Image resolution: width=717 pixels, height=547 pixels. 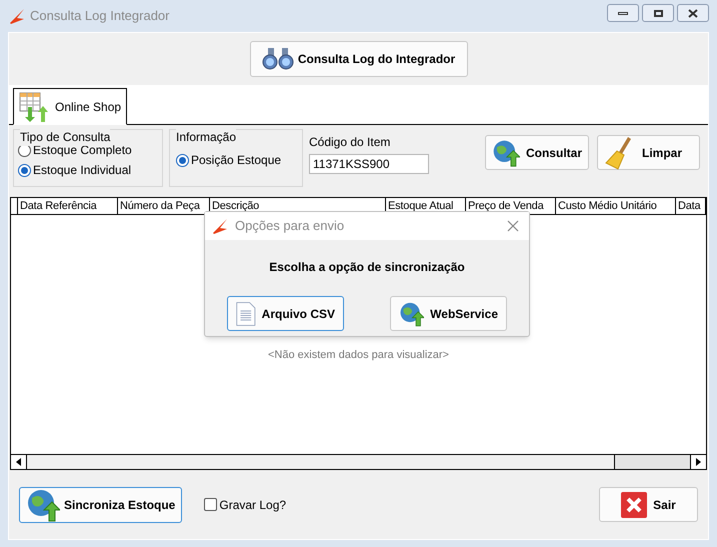 I want to click on globe-arrow-icon, so click(x=43, y=505).